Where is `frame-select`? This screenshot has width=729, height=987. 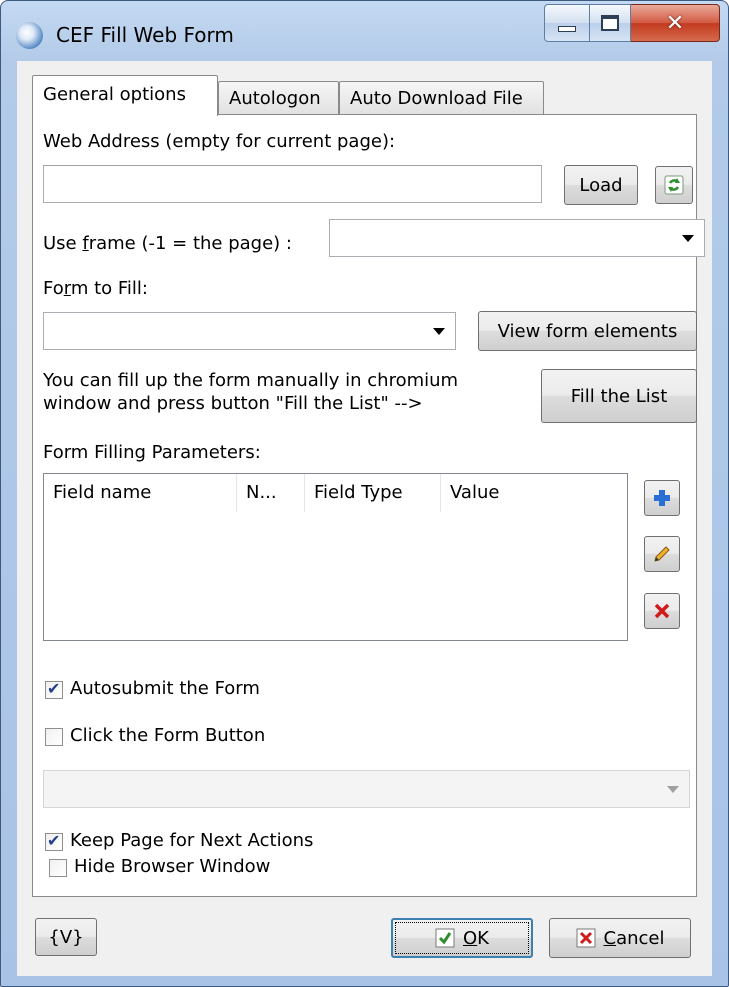 frame-select is located at coordinates (517, 238).